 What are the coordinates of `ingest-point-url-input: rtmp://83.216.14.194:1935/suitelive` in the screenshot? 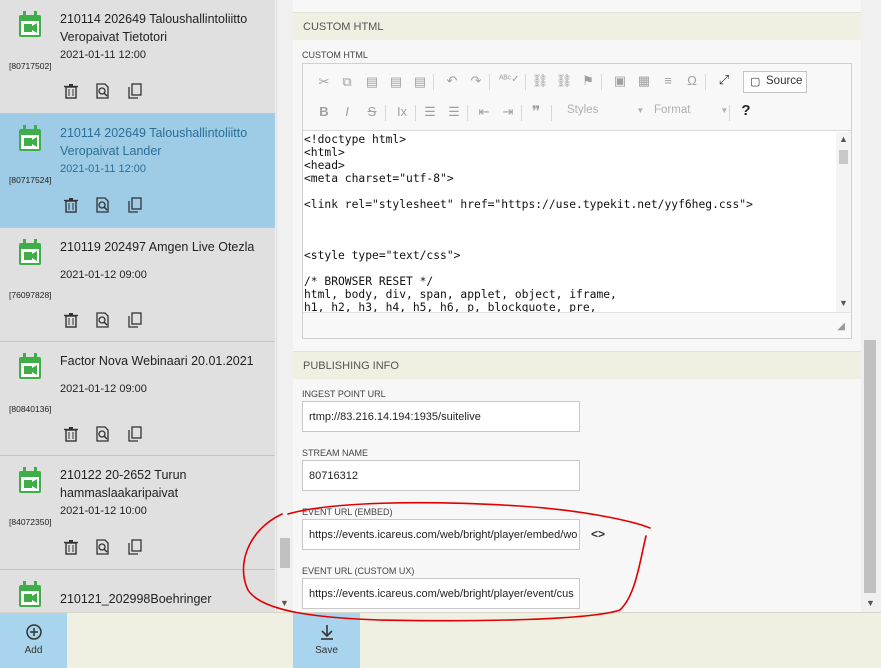 It's located at (441, 416).